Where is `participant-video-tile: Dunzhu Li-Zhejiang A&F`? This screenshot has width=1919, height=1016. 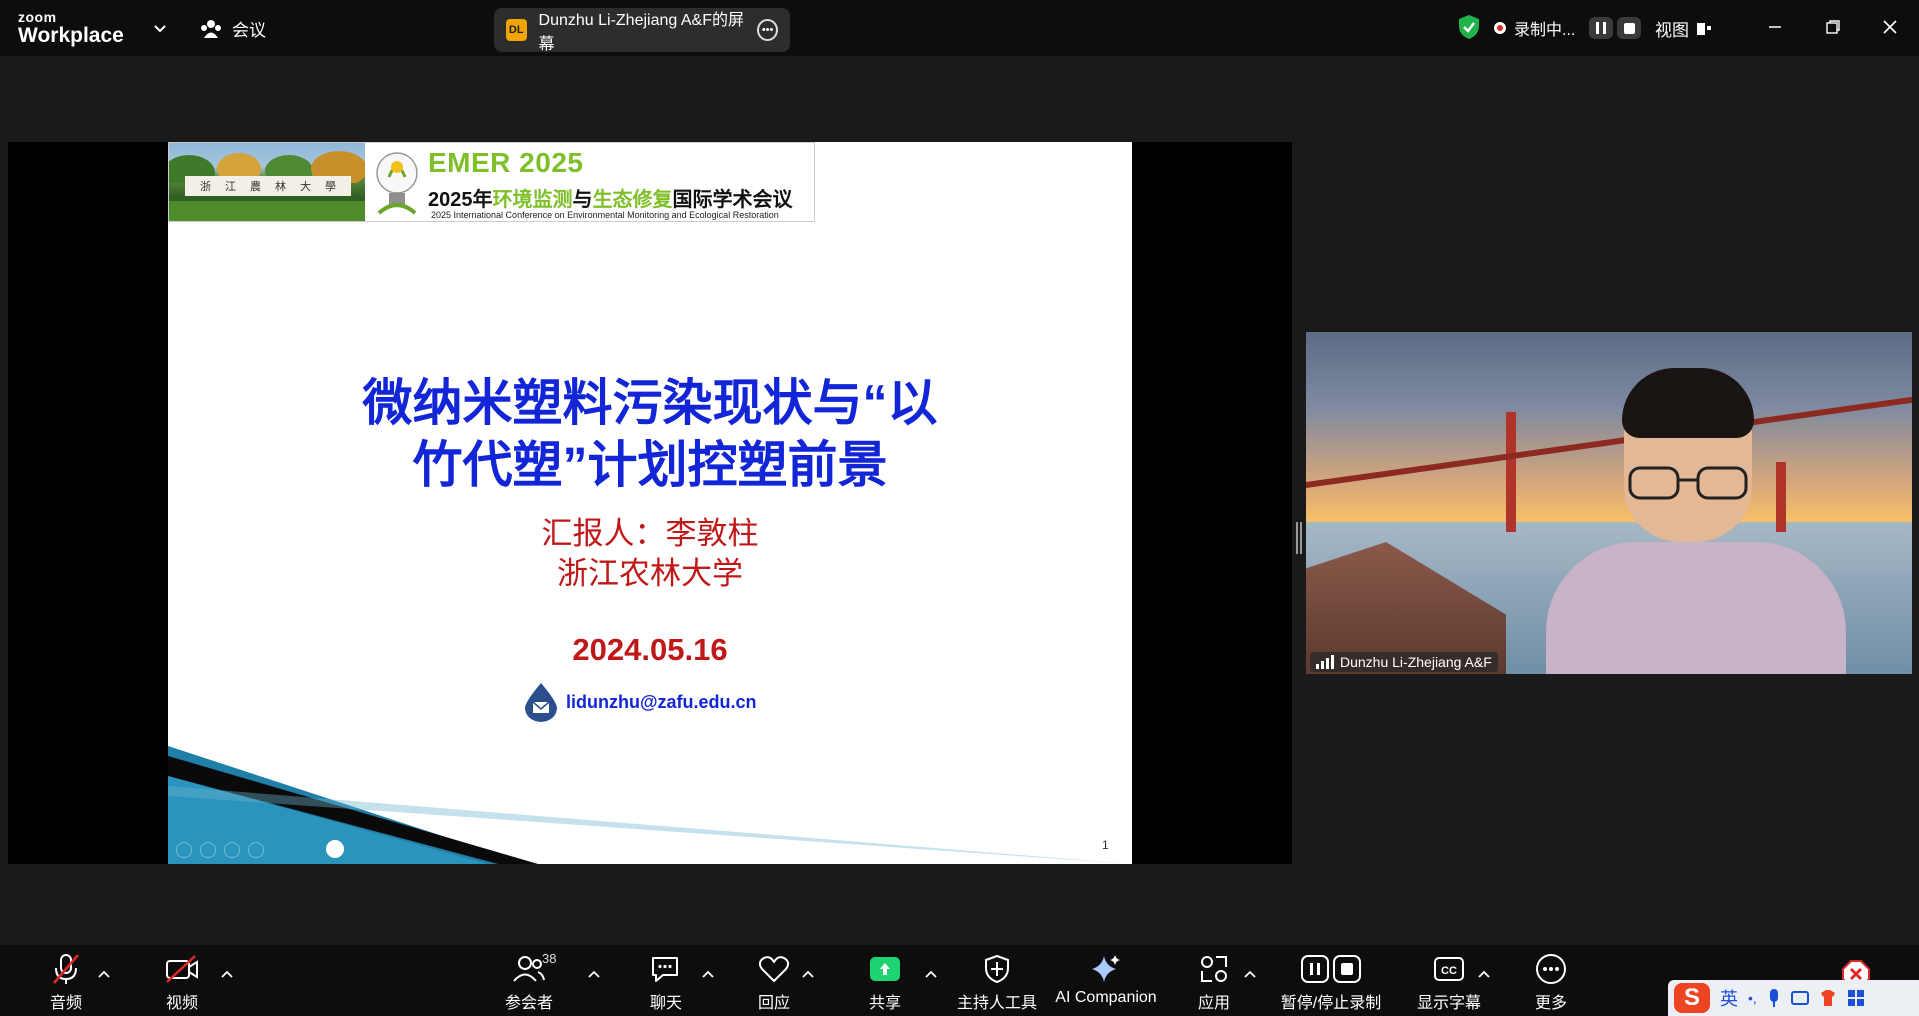 participant-video-tile: Dunzhu Li-Zhejiang A&F is located at coordinates (1609, 503).